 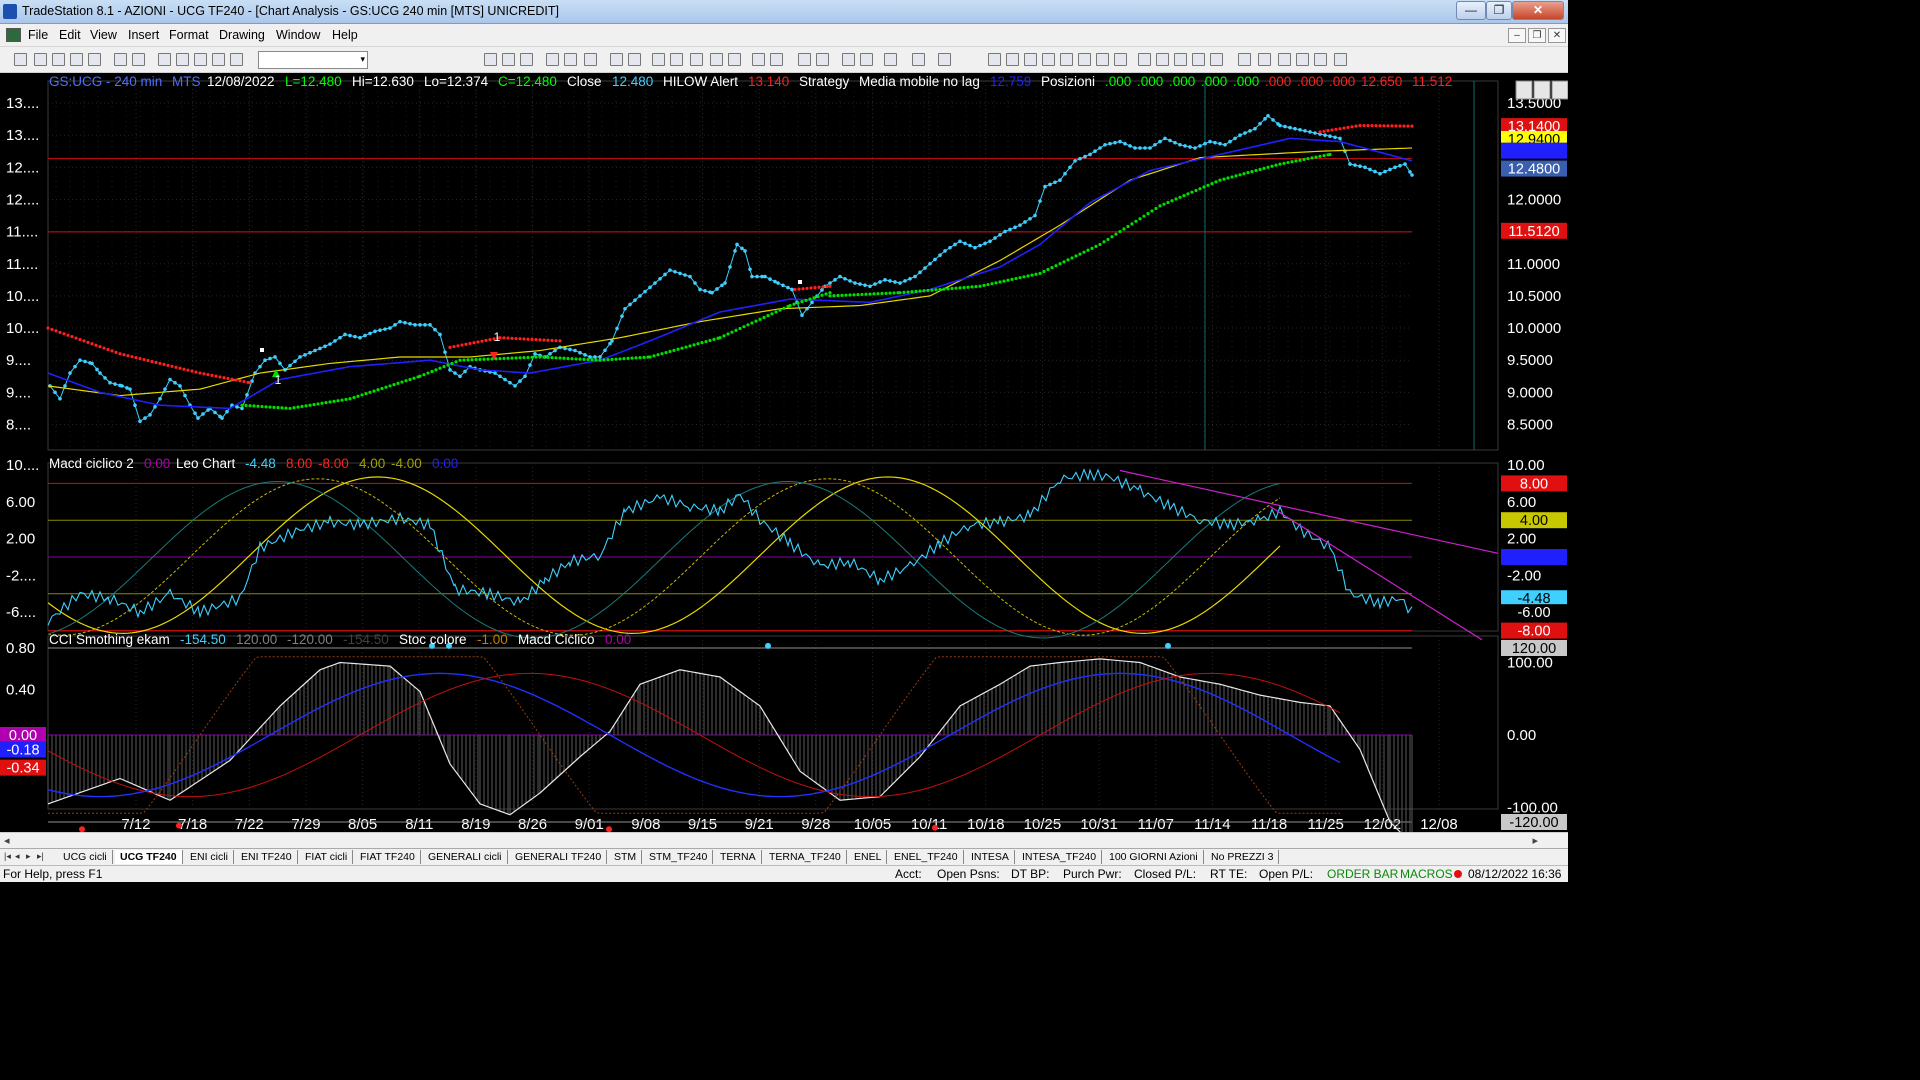 I want to click on minimize-button: —, so click(x=1471, y=10).